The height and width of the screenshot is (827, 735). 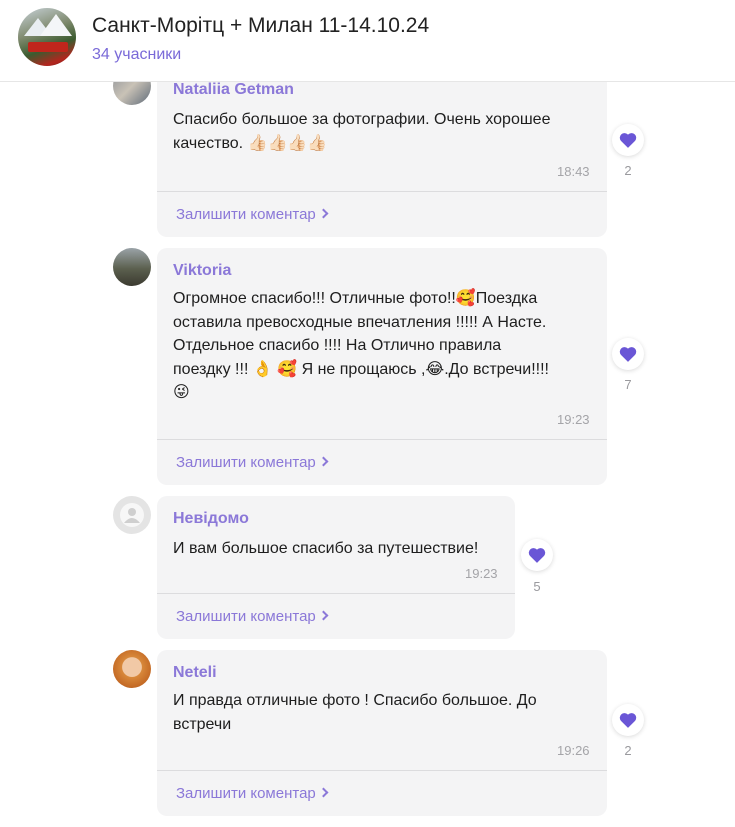 What do you see at coordinates (628, 384) in the screenshot?
I see `like-count: 7` at bounding box center [628, 384].